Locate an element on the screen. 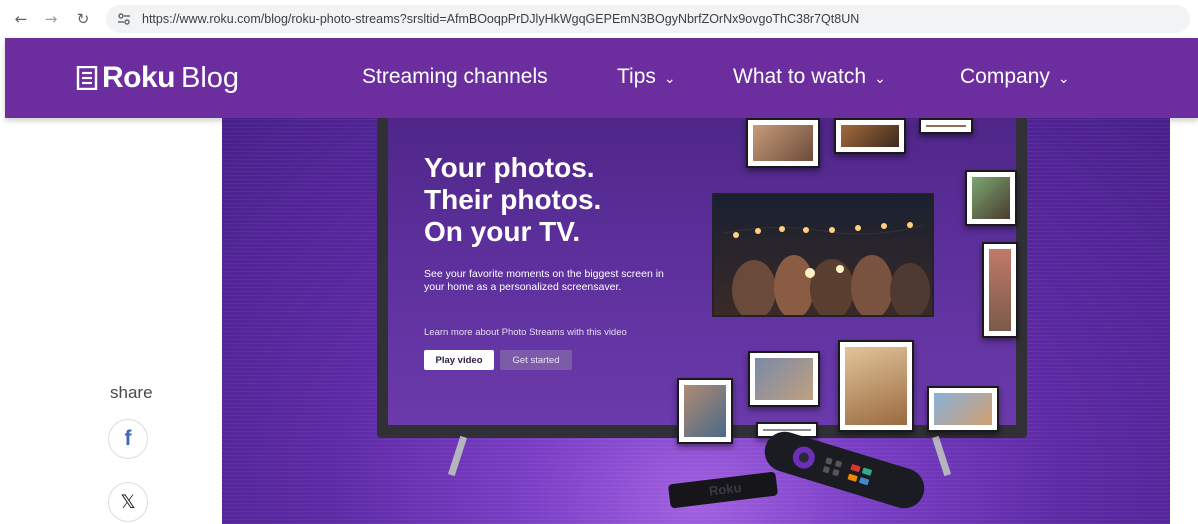 The image size is (1198, 524). nav-company: Company ⌄ is located at coordinates (1015, 77).